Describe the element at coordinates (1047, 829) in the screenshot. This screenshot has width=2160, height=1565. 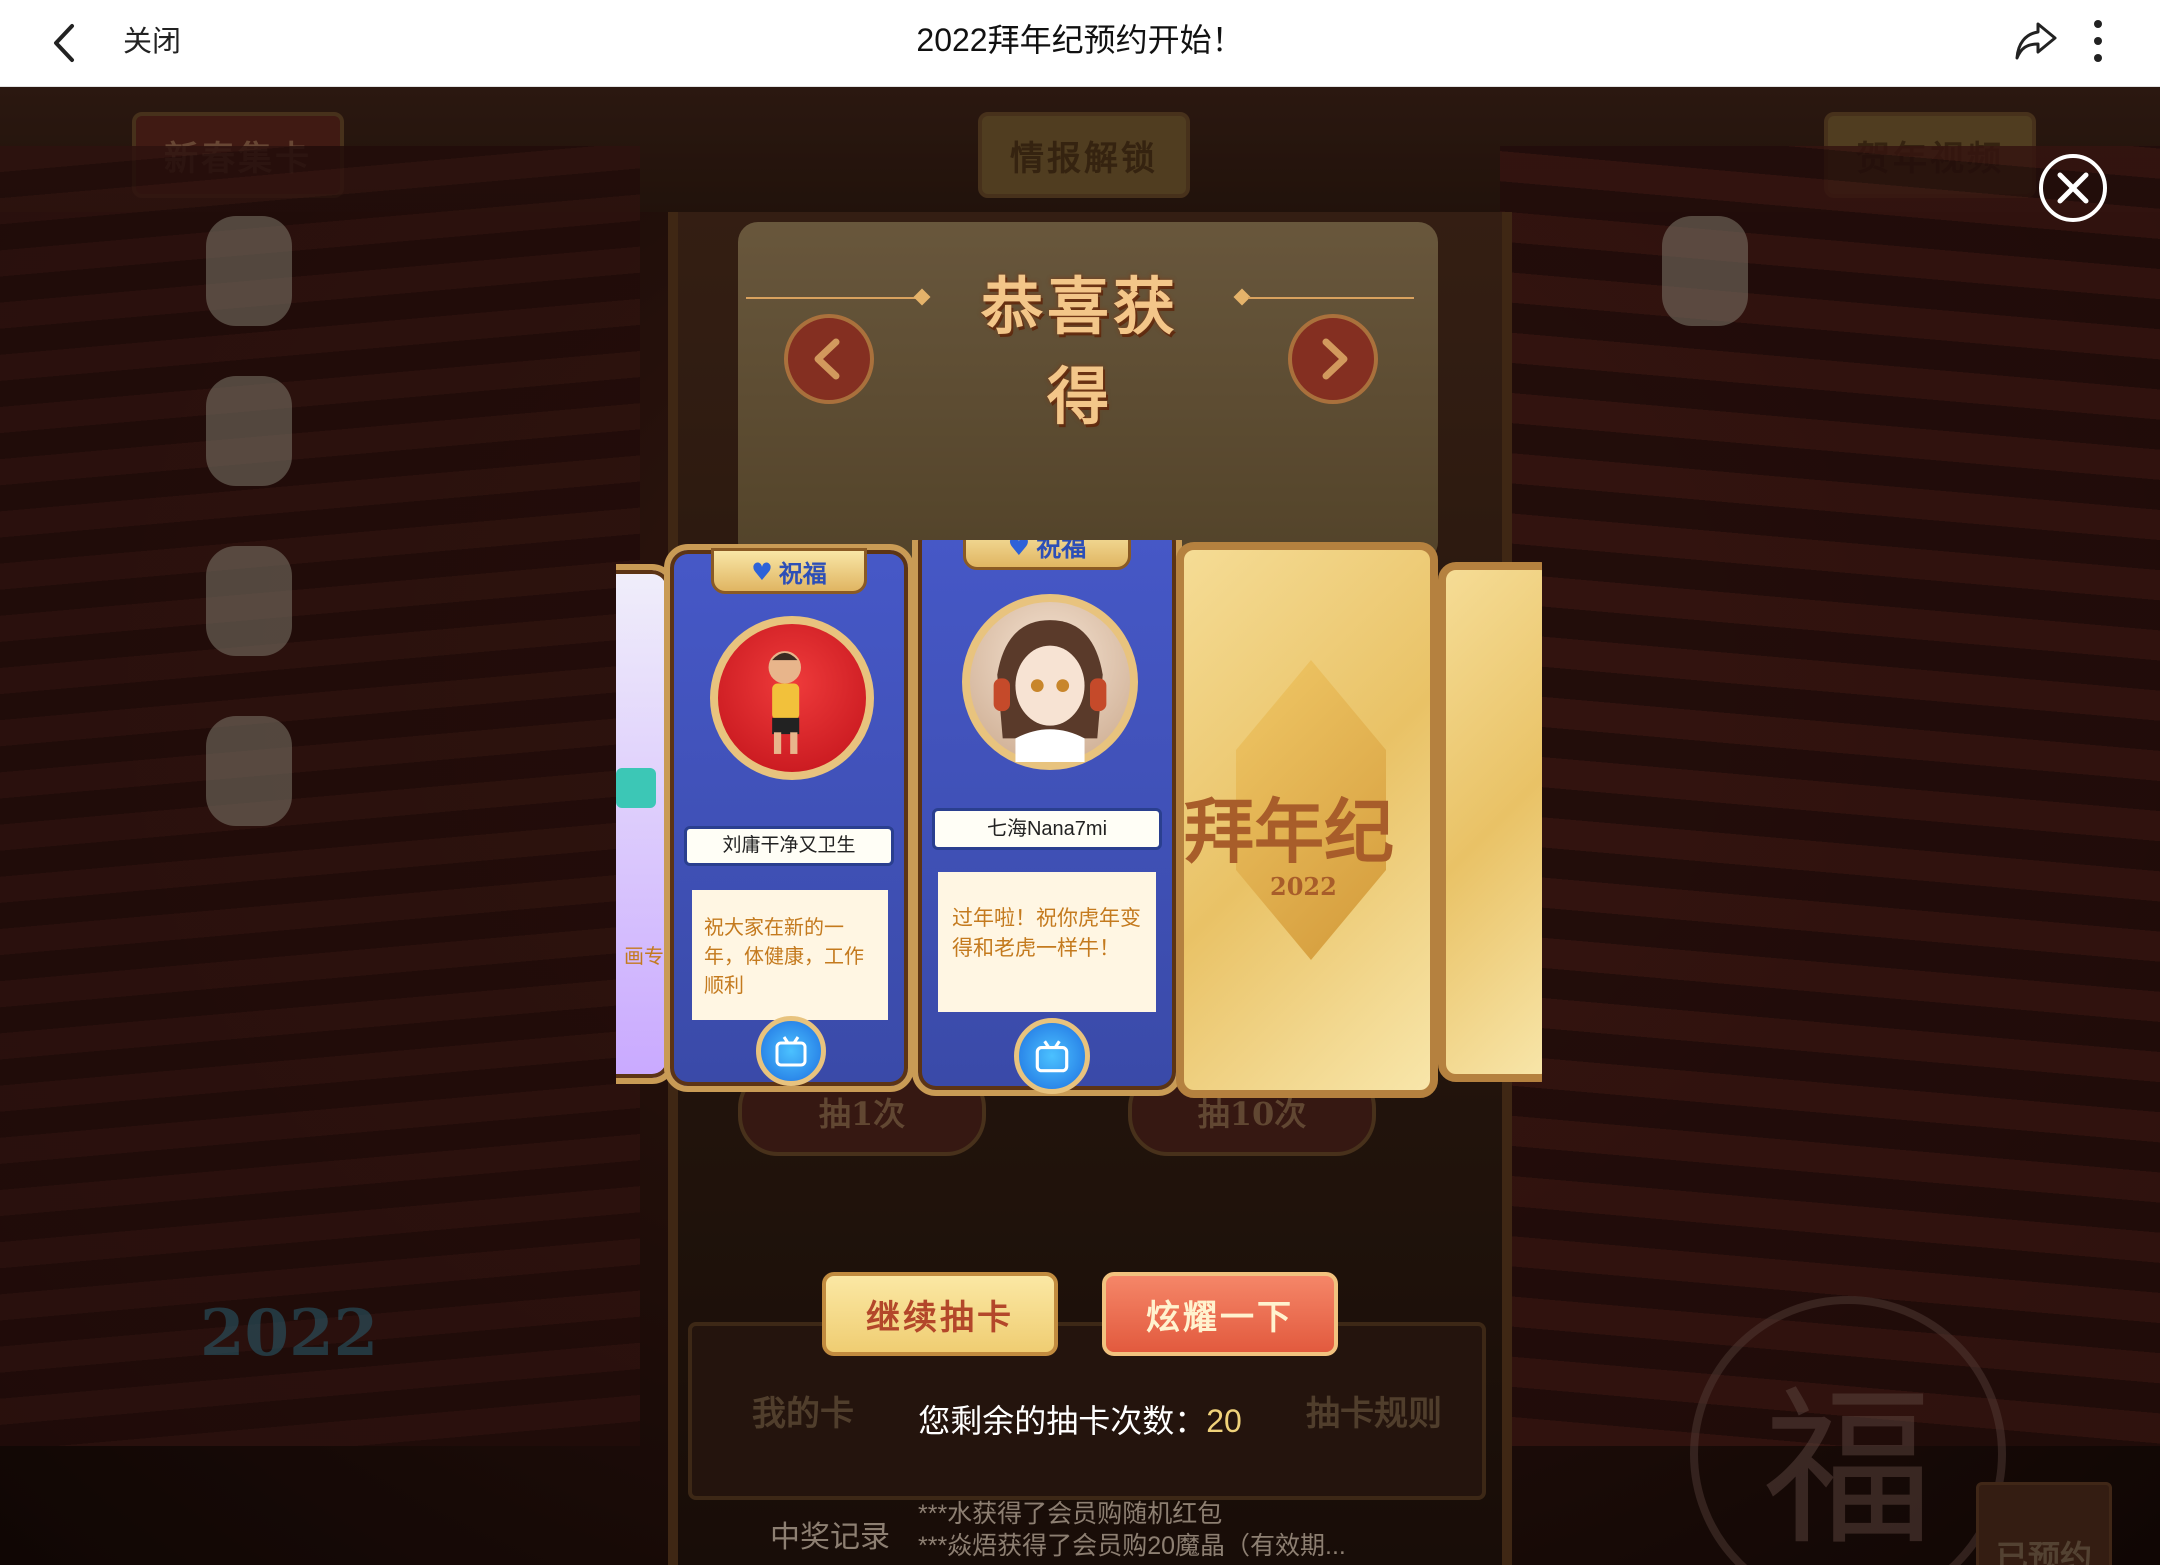
I see `card-name: 七海Nana7mi` at that location.